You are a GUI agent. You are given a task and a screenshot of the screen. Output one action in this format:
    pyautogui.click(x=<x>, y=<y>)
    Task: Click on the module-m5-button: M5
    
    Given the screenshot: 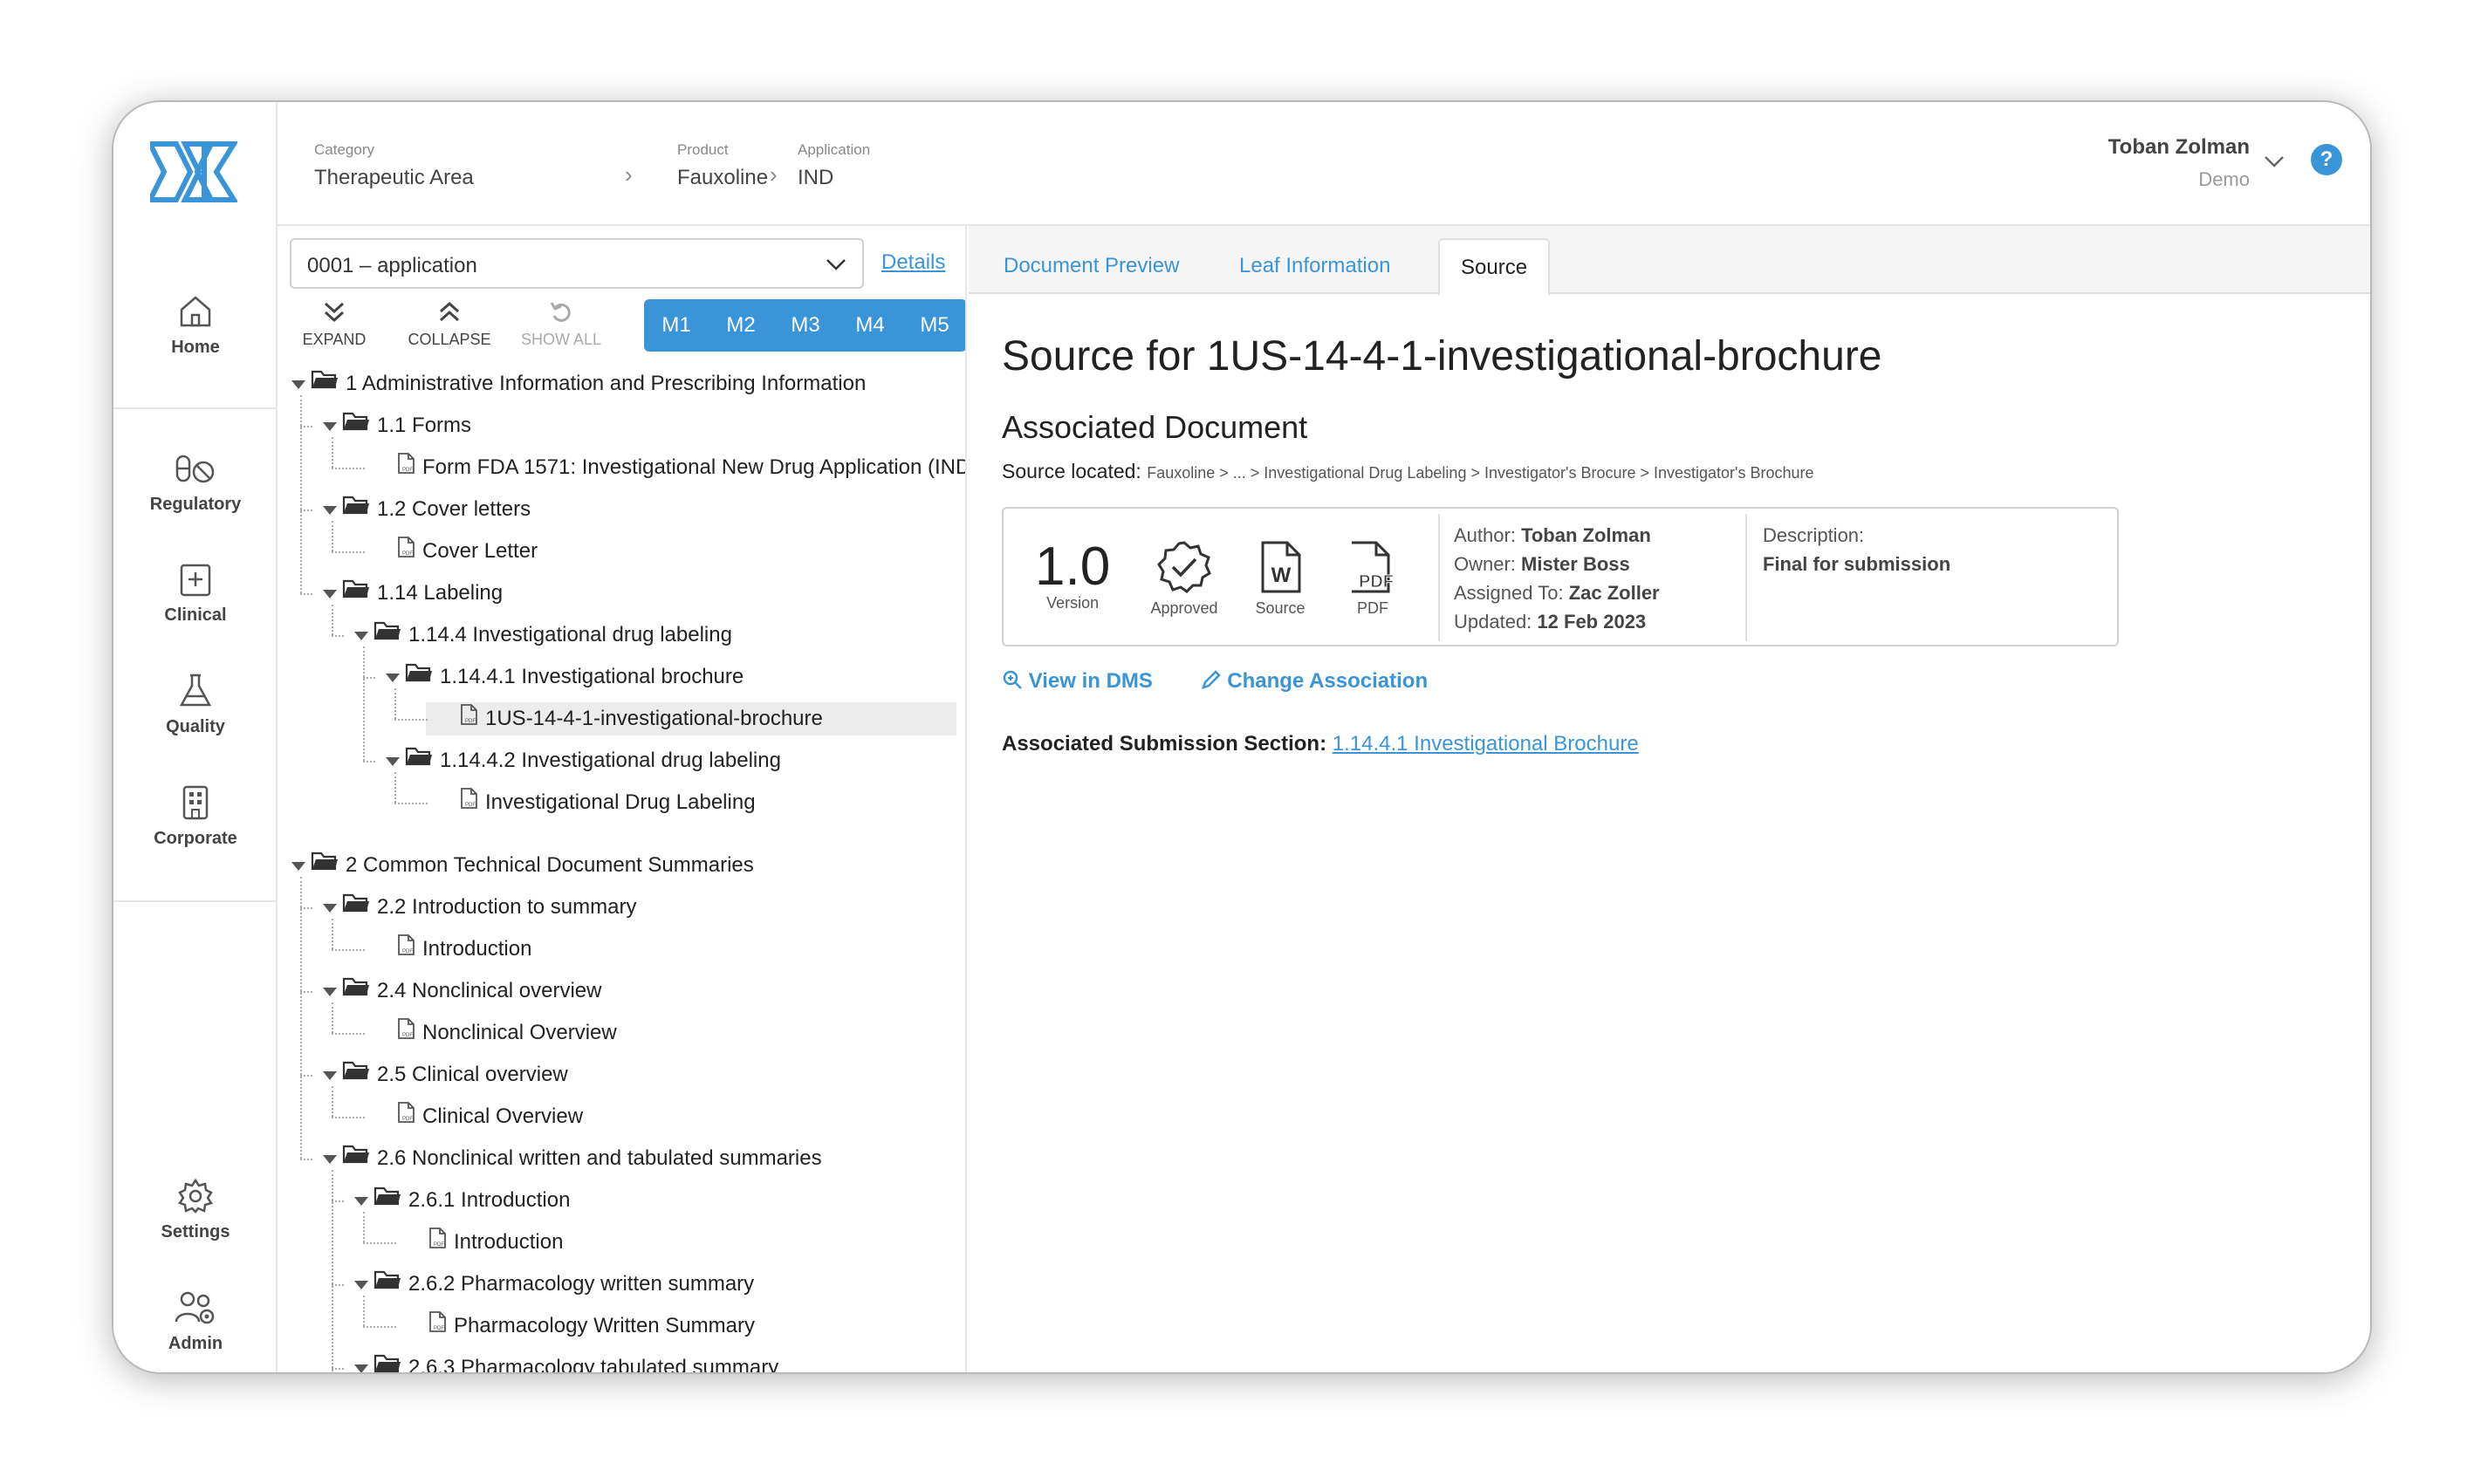 What is the action you would take?
    pyautogui.click(x=934, y=325)
    